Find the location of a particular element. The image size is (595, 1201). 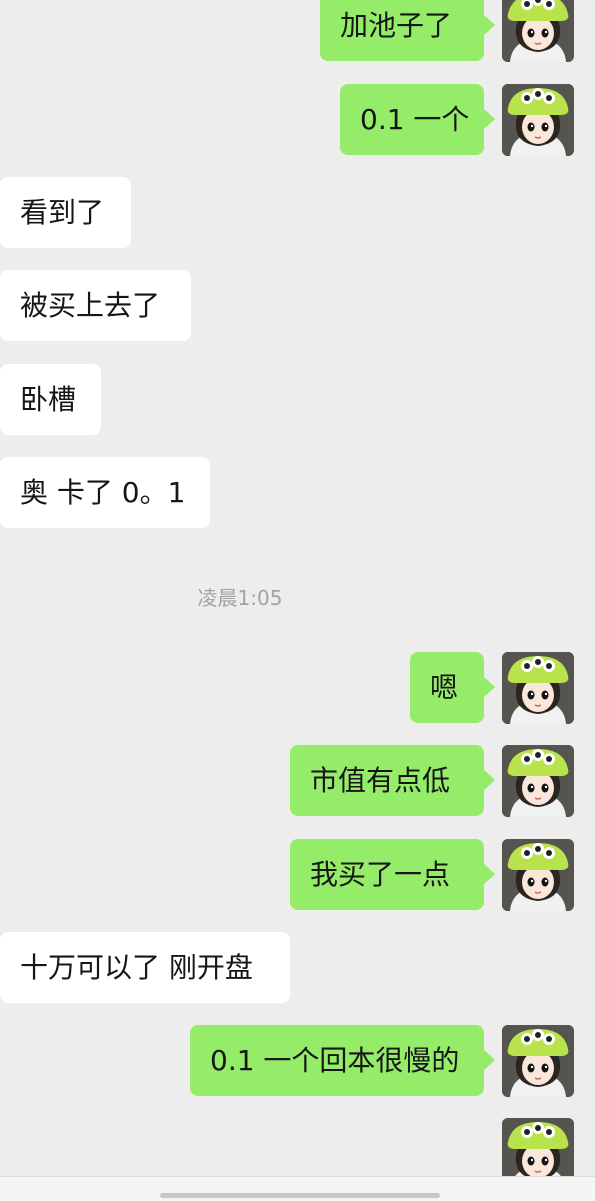

message-bubble-received: 被买上去了 is located at coordinates (95, 305).